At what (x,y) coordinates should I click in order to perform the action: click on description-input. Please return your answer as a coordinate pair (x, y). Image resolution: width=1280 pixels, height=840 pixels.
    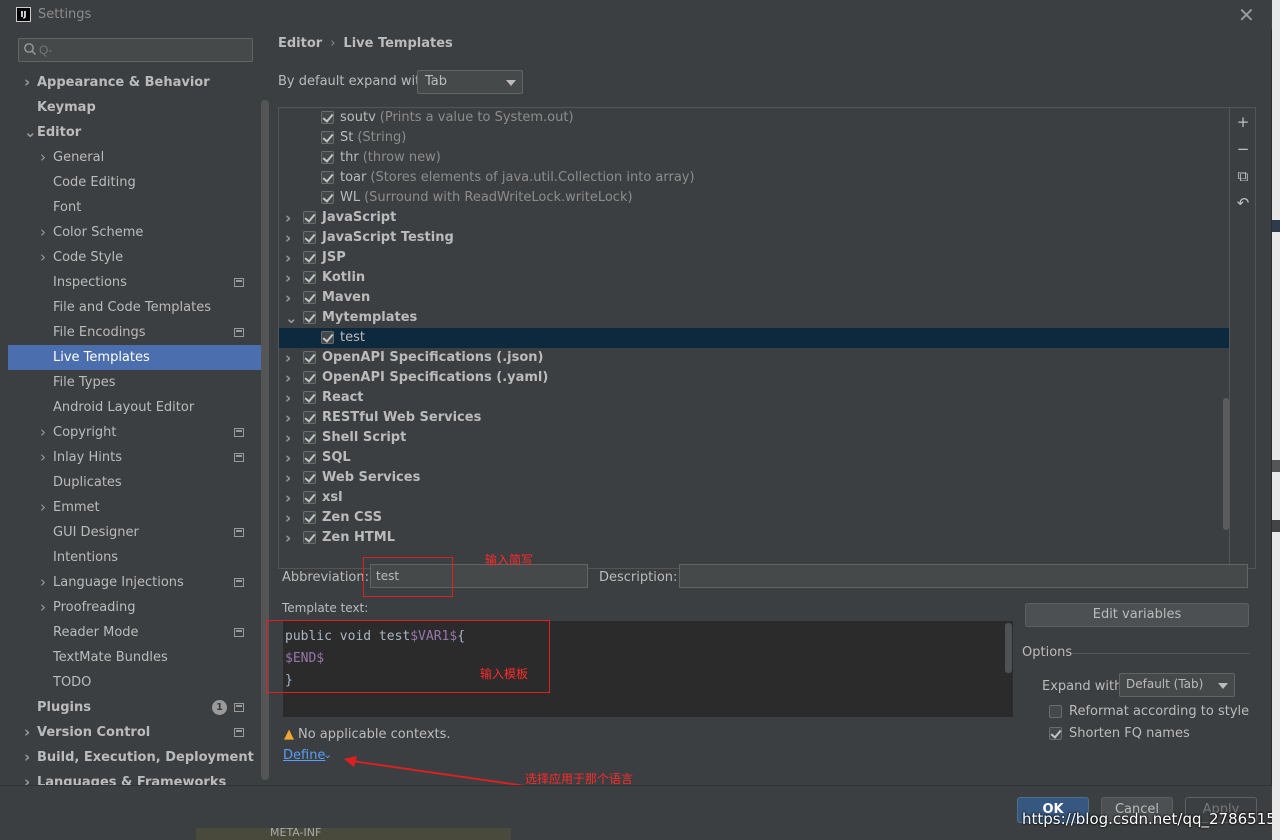
    Looking at the image, I should click on (963, 576).